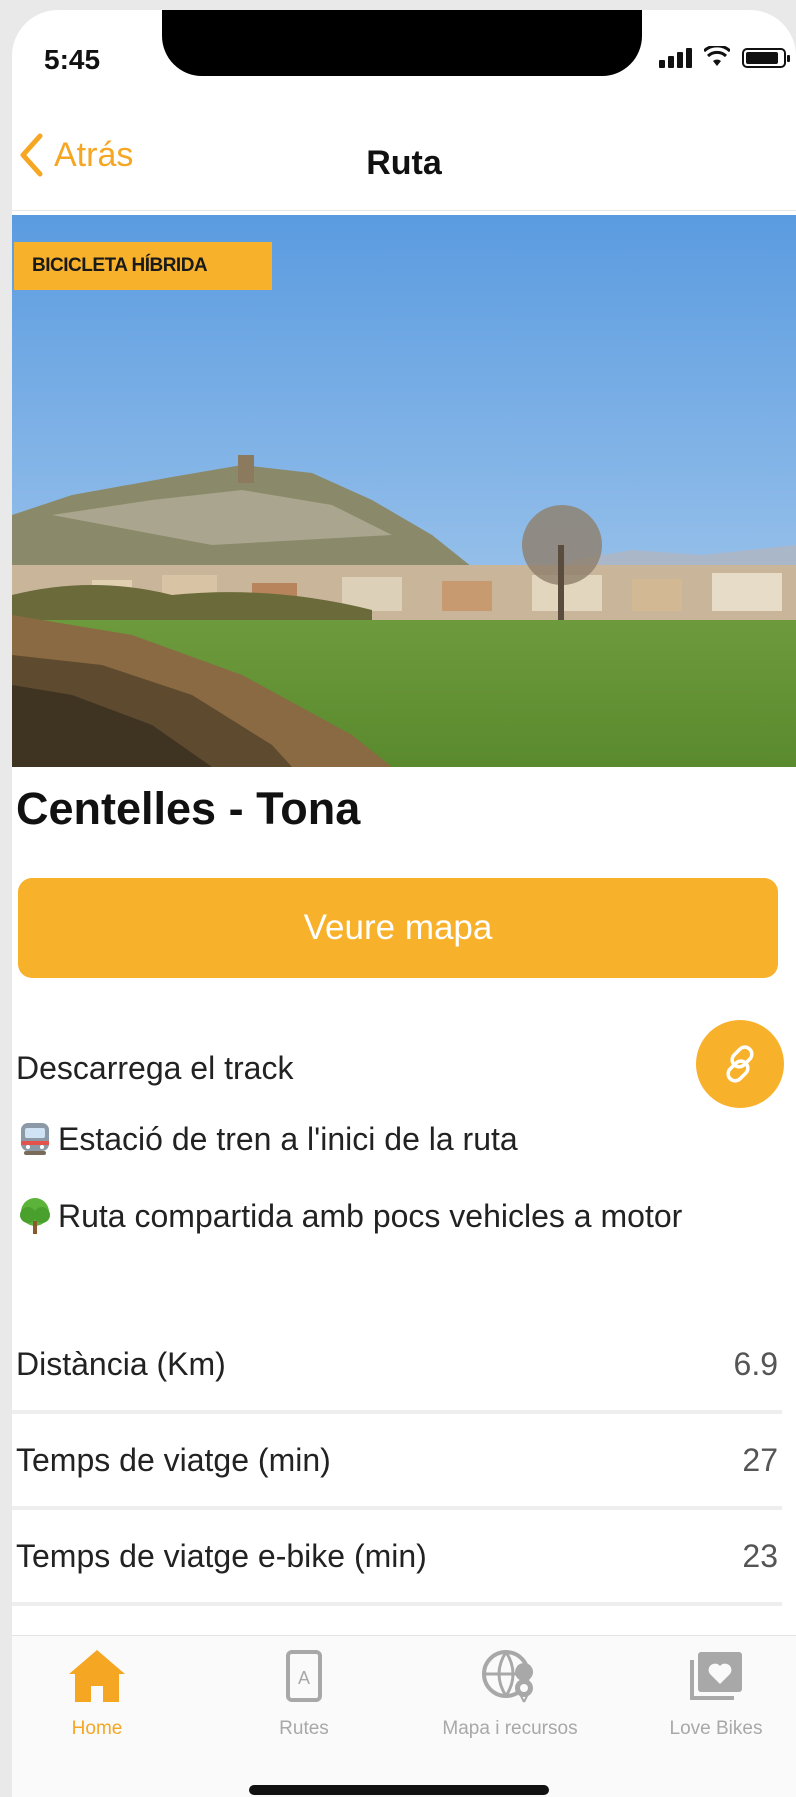 This screenshot has width=796, height=1797. What do you see at coordinates (402, 43) in the screenshot?
I see `notch` at bounding box center [402, 43].